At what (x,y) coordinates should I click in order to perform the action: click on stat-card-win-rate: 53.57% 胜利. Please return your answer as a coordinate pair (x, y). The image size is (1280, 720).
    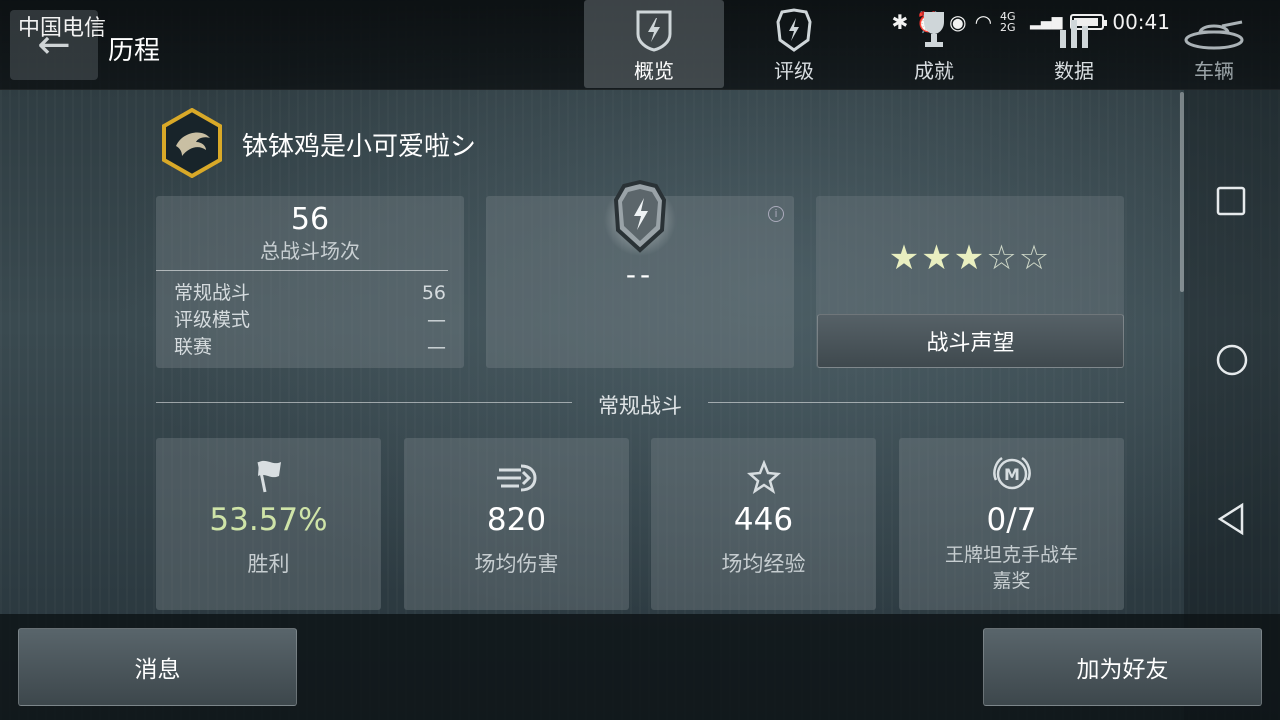
    Looking at the image, I should click on (268, 524).